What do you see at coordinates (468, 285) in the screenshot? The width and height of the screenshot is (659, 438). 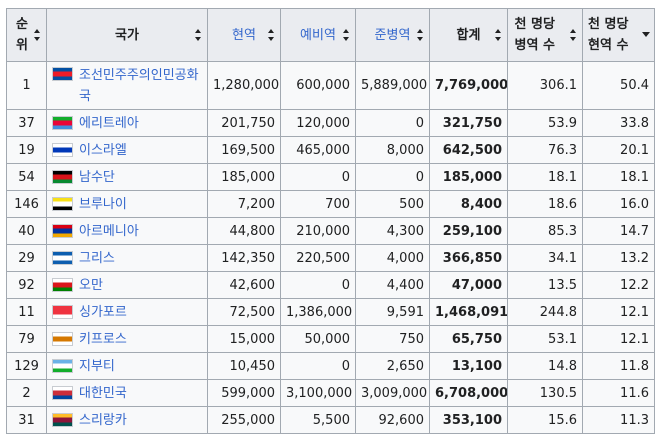 I see `cell-total: 47,000` at bounding box center [468, 285].